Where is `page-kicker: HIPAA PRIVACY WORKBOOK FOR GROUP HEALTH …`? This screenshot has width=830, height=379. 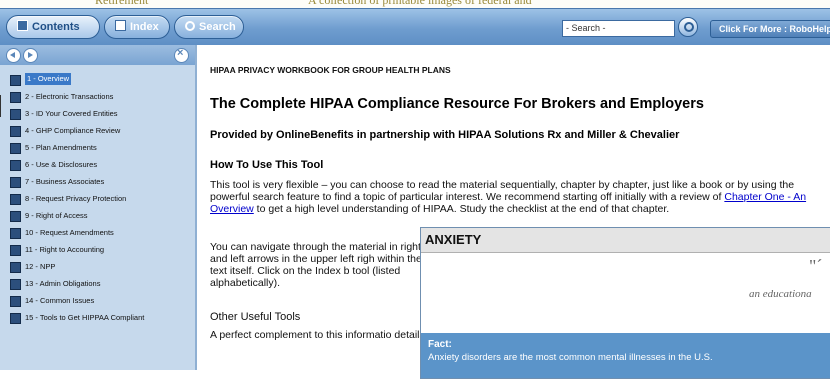 page-kicker: HIPAA PRIVACY WORKBOOK FOR GROUP HEALTH … is located at coordinates (330, 70).